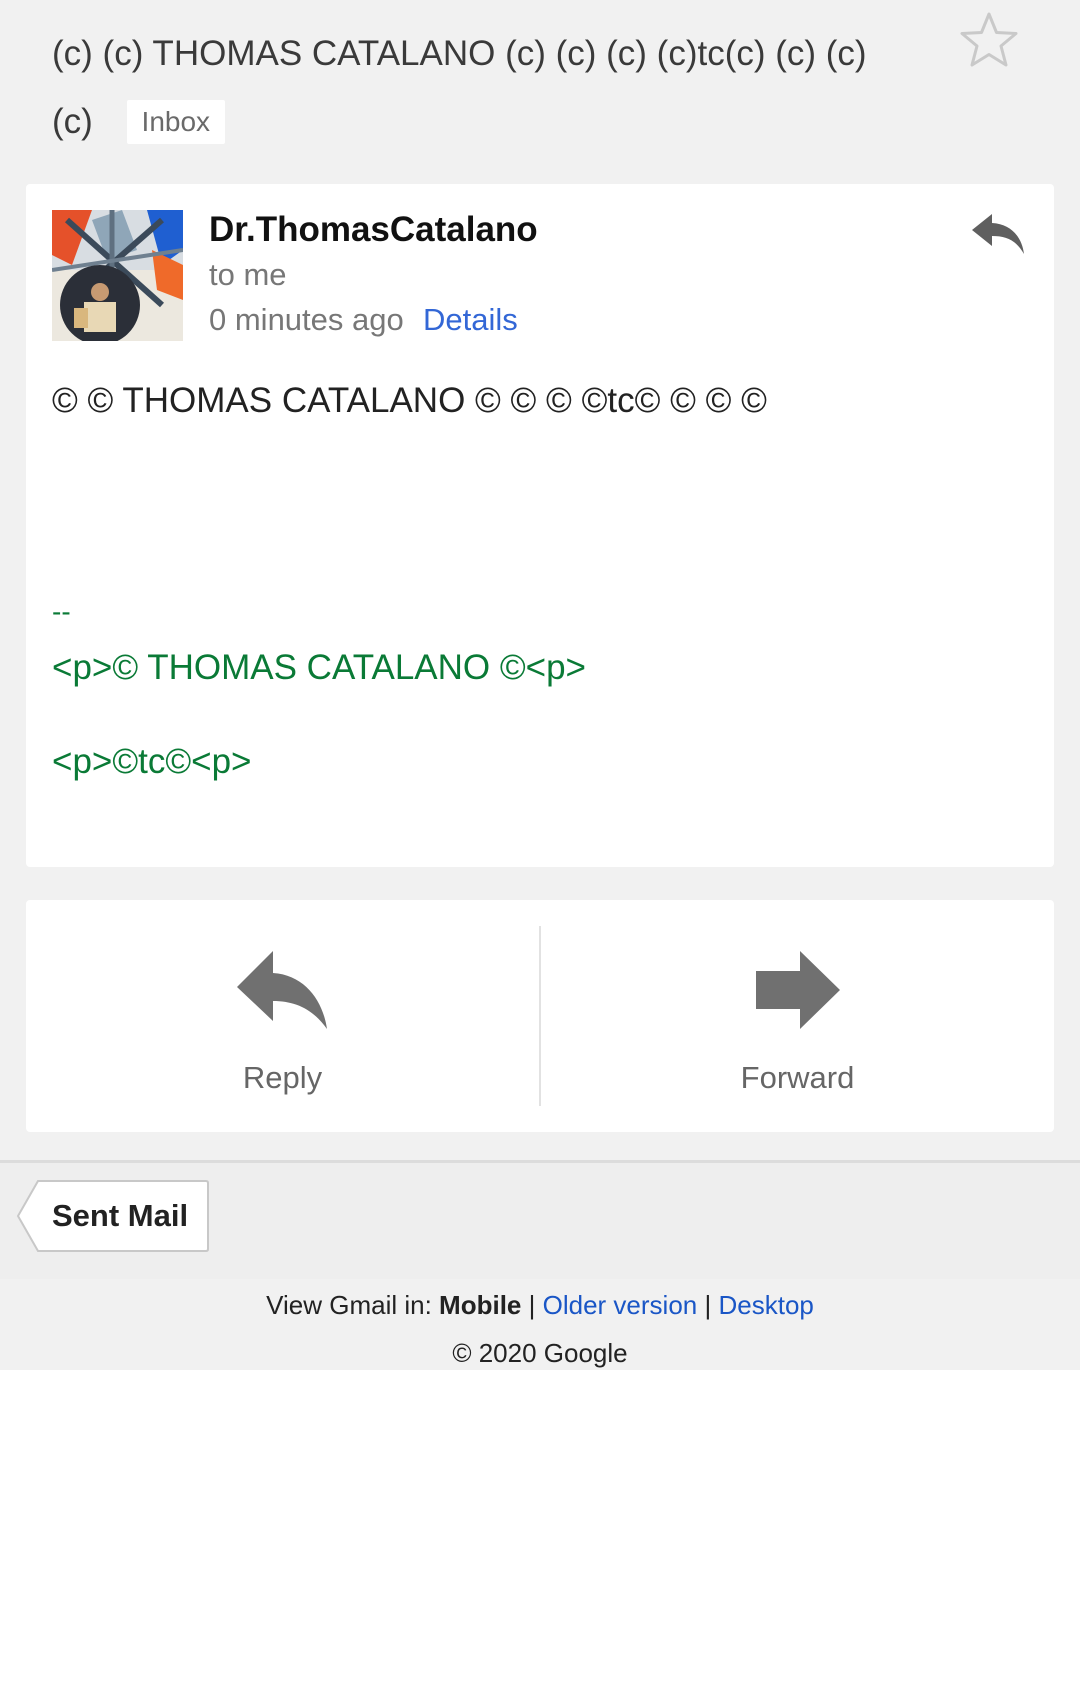 This screenshot has width=1080, height=1681. What do you see at coordinates (480, 1305) in the screenshot?
I see `mobile-view-label: Mobile` at bounding box center [480, 1305].